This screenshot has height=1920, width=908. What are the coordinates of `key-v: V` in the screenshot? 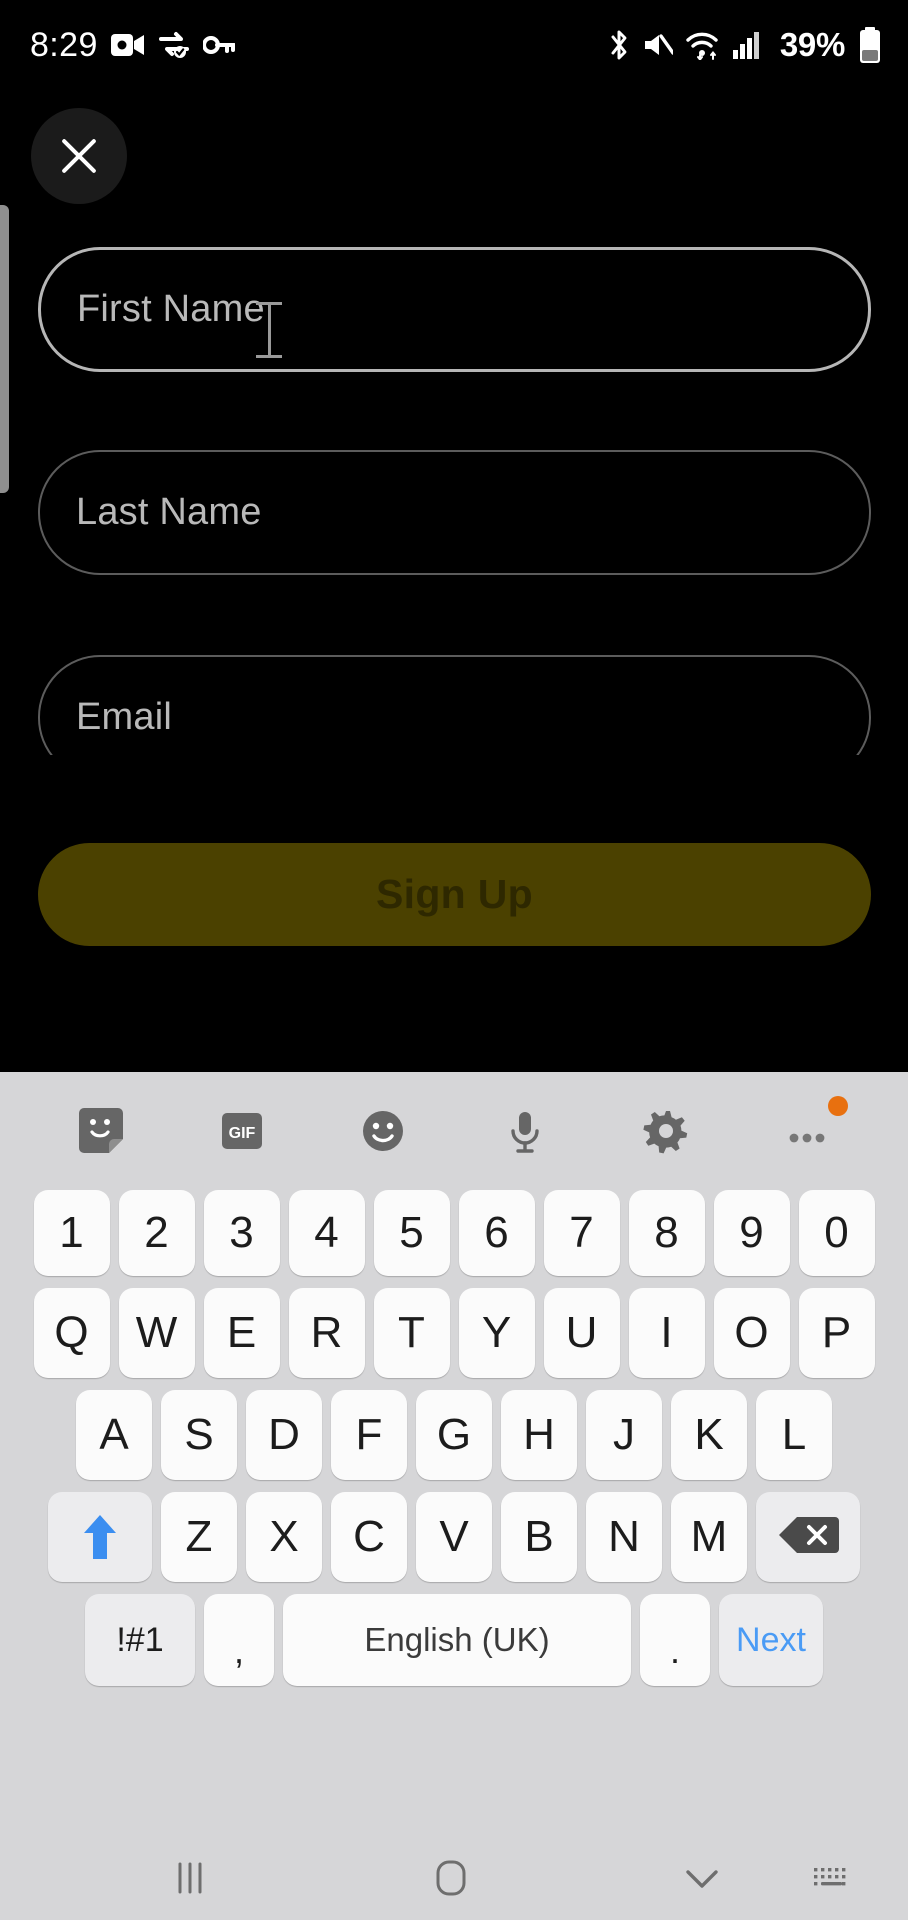 It's located at (454, 1537).